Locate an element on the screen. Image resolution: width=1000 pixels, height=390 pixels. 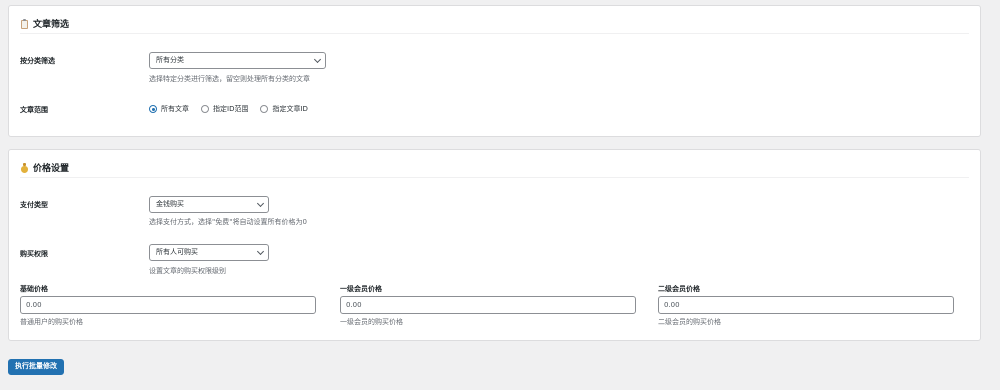
level1-price-label: 一级会员价格 is located at coordinates (361, 289).